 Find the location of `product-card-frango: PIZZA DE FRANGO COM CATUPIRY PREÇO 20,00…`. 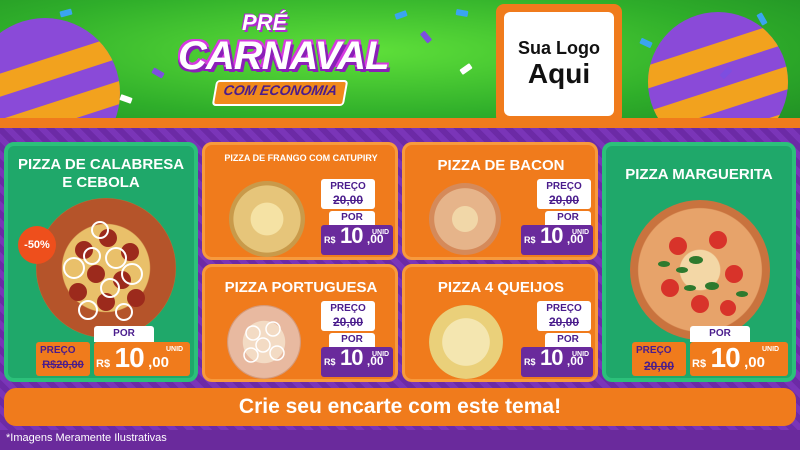

product-card-frango: PIZZA DE FRANGO COM CATUPIRY PREÇO 20,00… is located at coordinates (300, 201).